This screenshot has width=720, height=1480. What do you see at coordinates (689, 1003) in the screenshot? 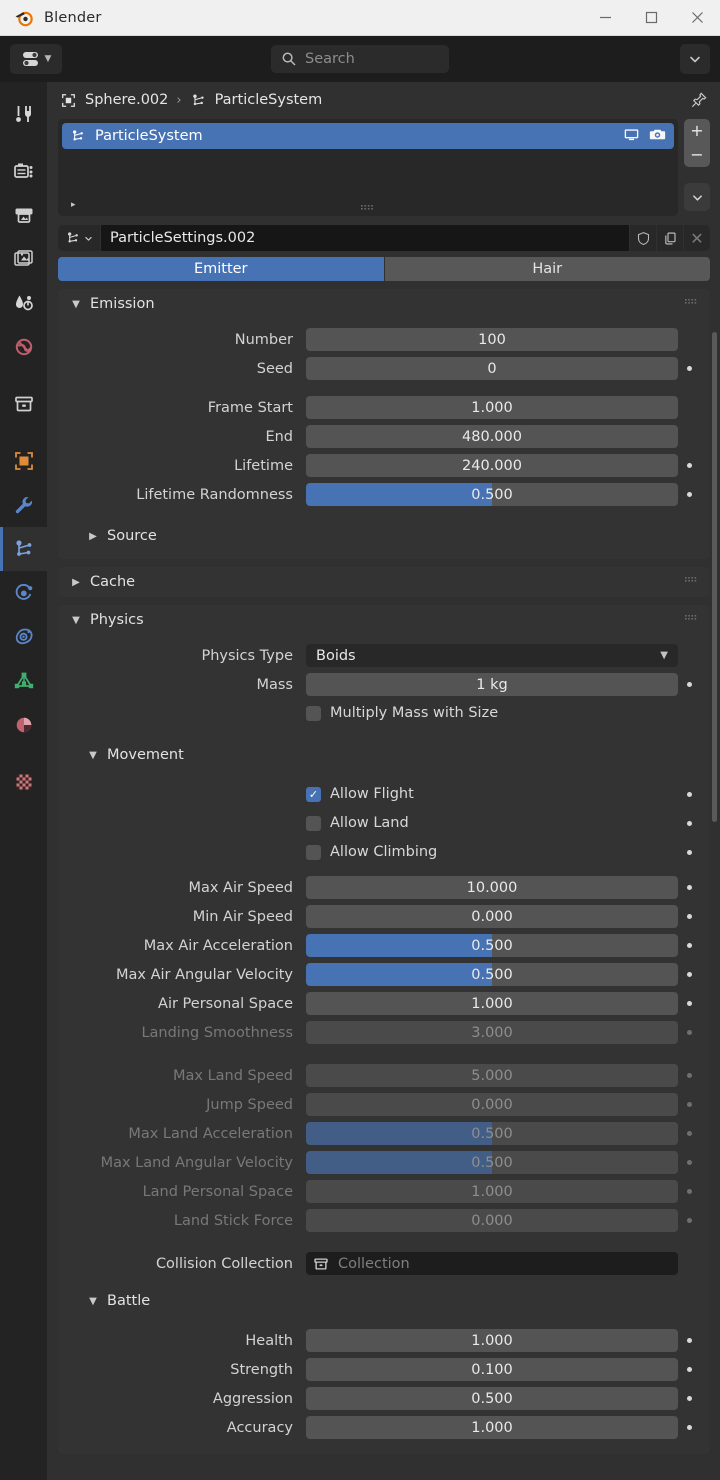
I see `decorator-air-personal-space` at bounding box center [689, 1003].